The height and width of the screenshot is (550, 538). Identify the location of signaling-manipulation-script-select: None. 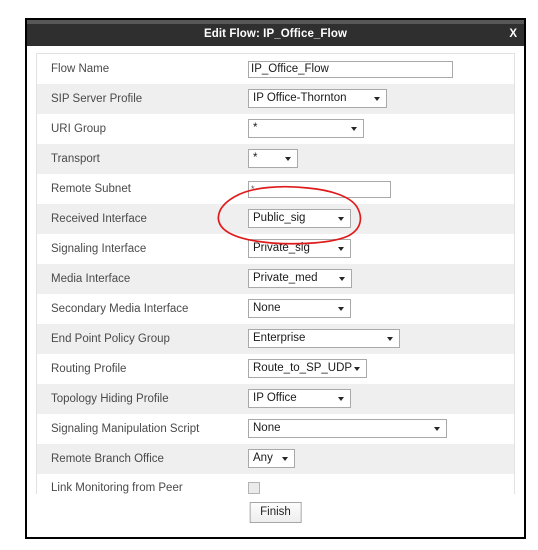
(347, 428).